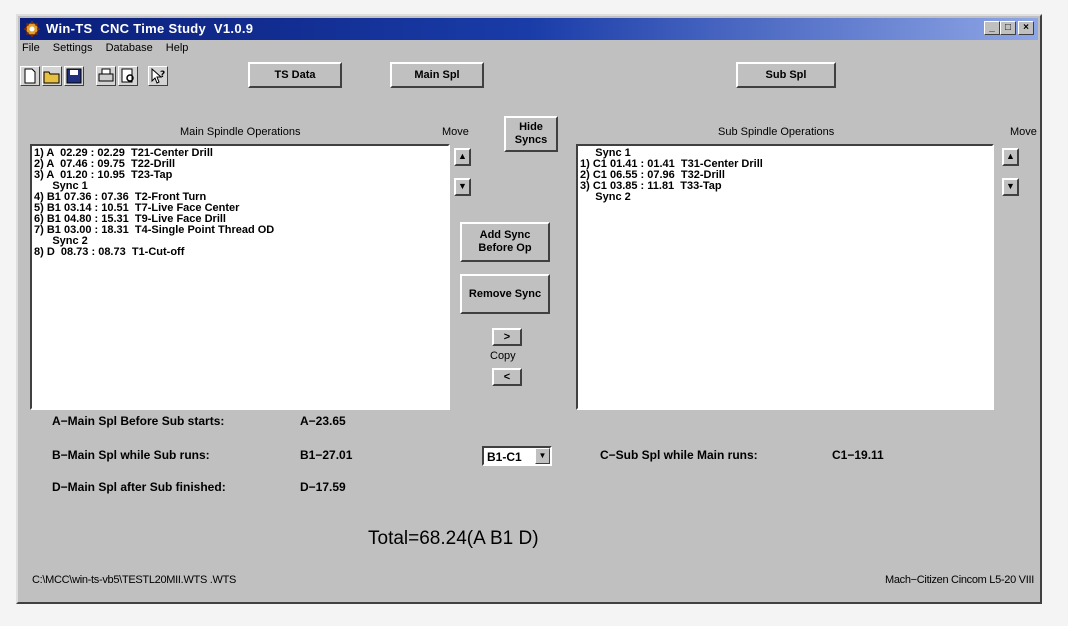 The height and width of the screenshot is (626, 1068). What do you see at coordinates (786, 75) in the screenshot?
I see `sub-spl-button: Sub Spl` at bounding box center [786, 75].